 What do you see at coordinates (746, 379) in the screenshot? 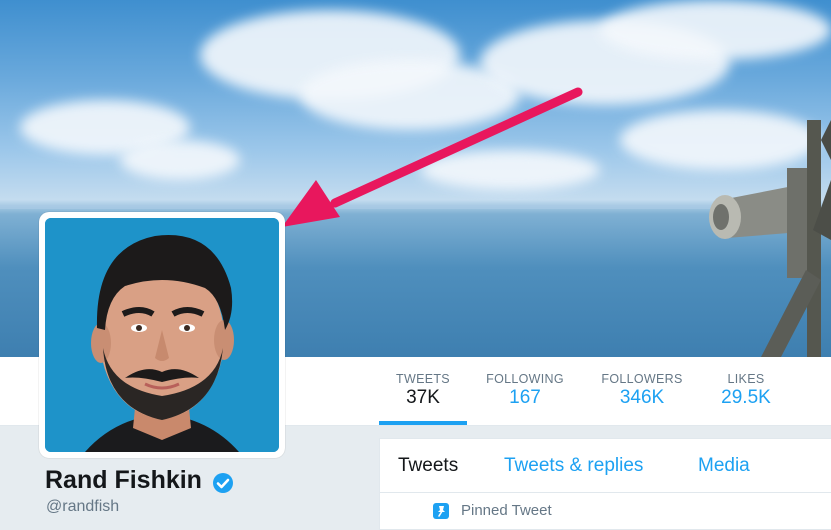
I see `stat-label: LIKES` at bounding box center [746, 379].